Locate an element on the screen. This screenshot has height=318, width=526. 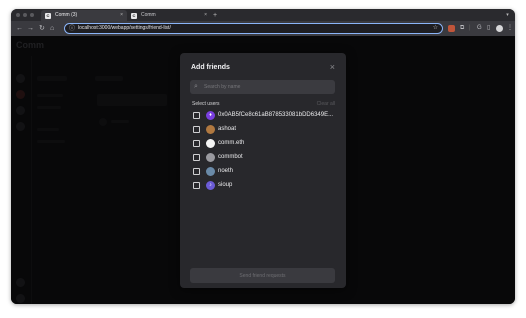
tab-title: Comm is located at coordinates (148, 15).